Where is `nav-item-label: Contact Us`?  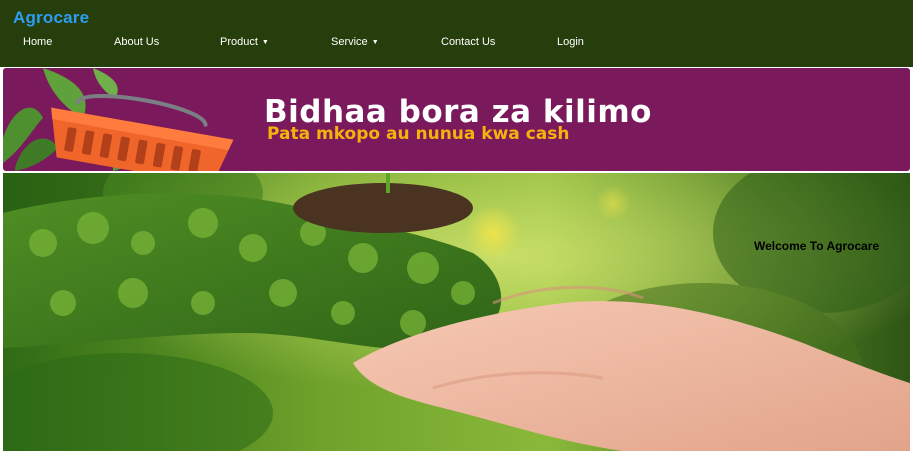 nav-item-label: Contact Us is located at coordinates (468, 42).